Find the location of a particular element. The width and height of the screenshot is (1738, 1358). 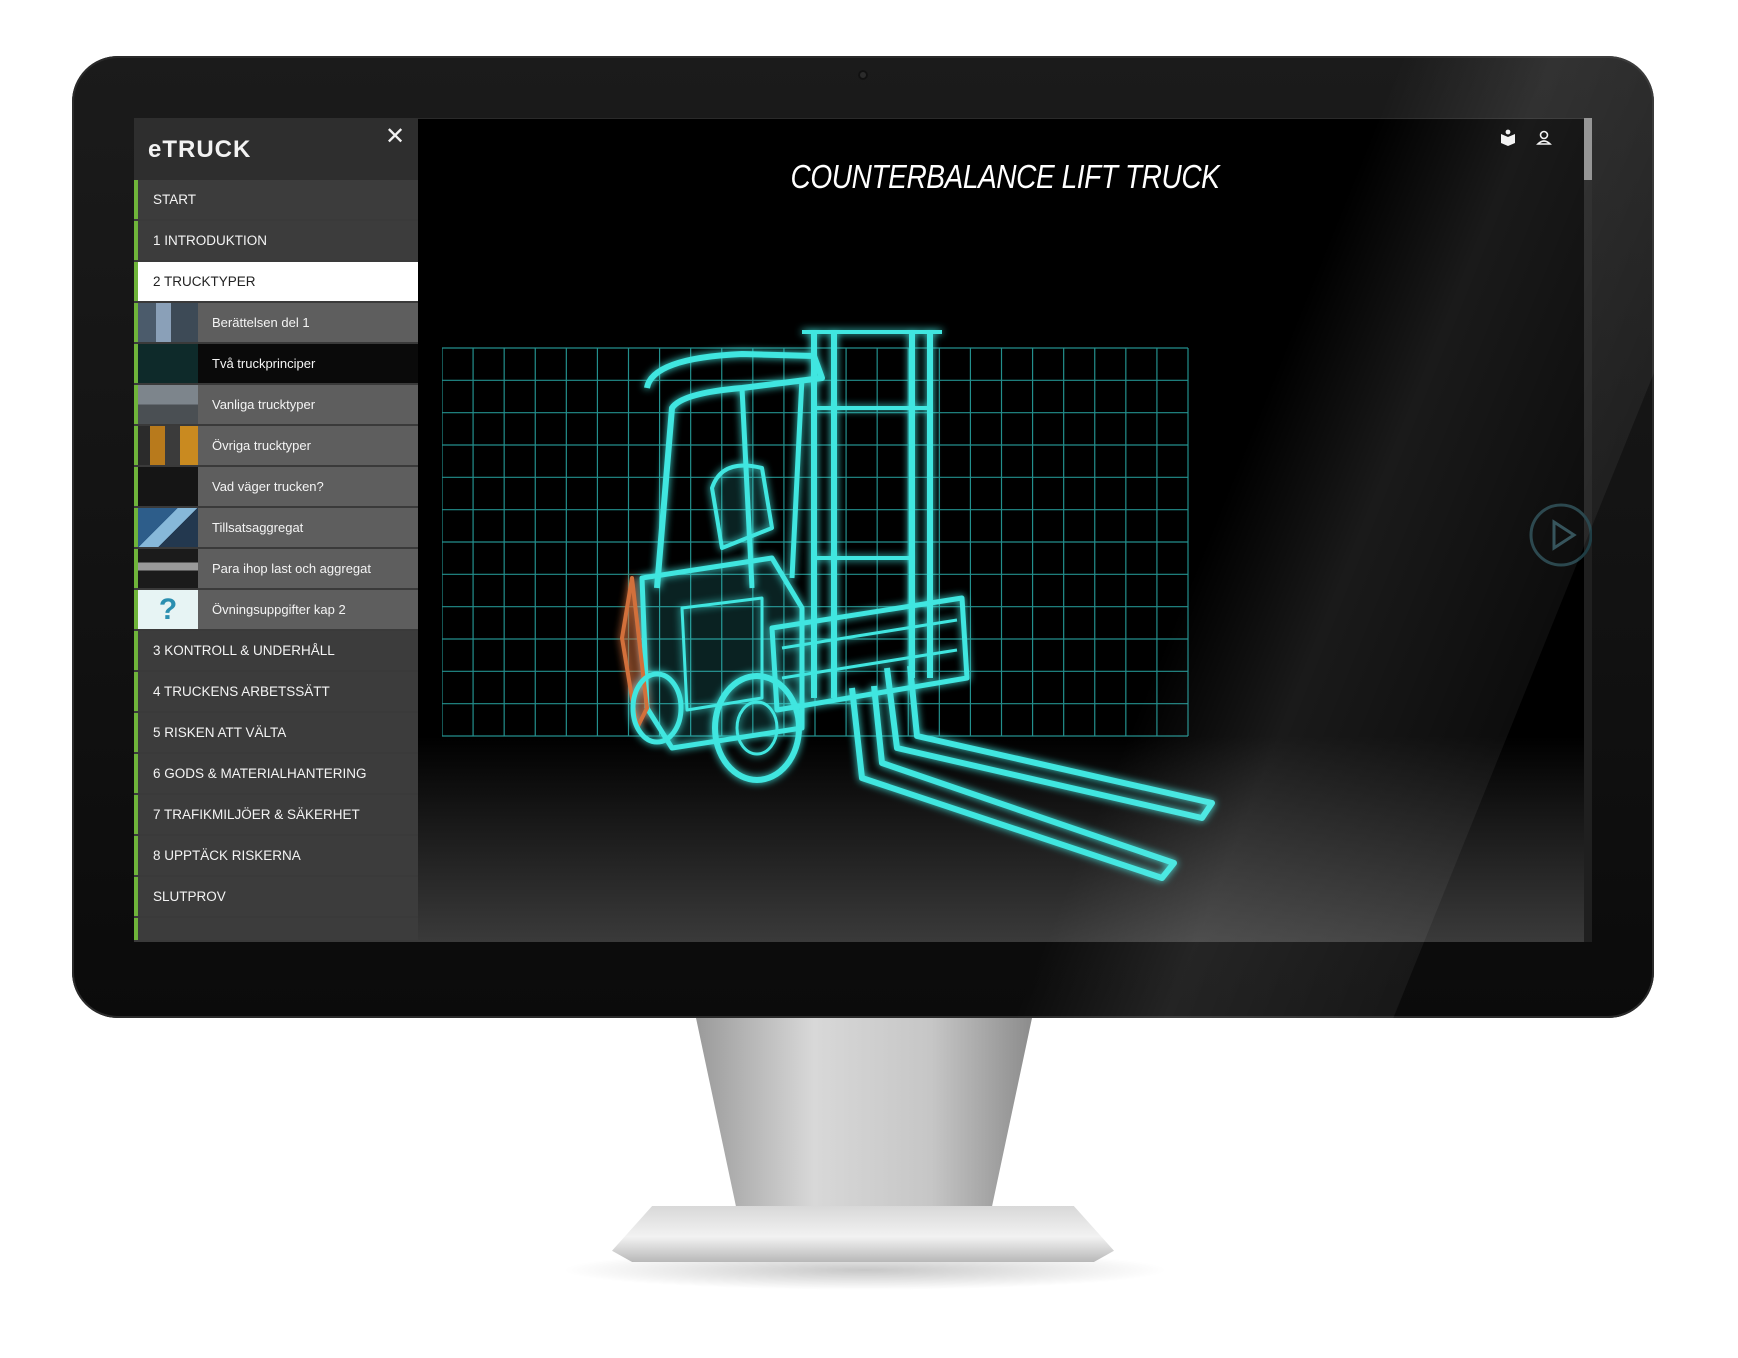

lesson-thumbnail: ? is located at coordinates (168, 609).